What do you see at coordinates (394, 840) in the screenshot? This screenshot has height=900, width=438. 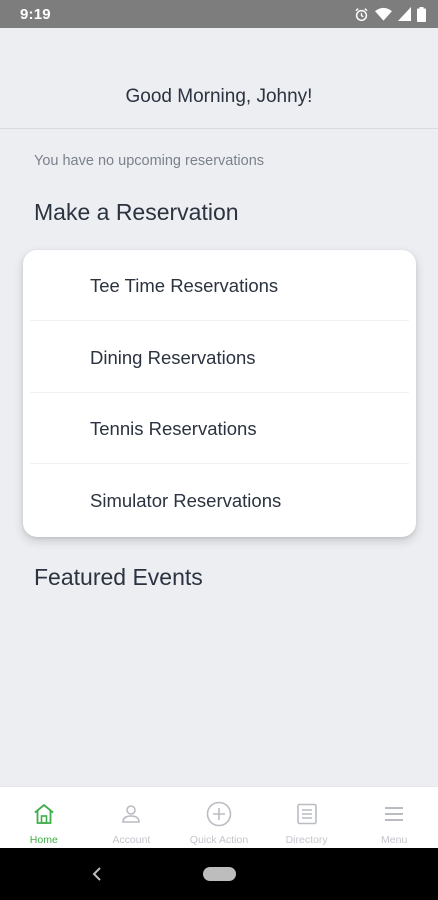 I see `nav-label: Menu` at bounding box center [394, 840].